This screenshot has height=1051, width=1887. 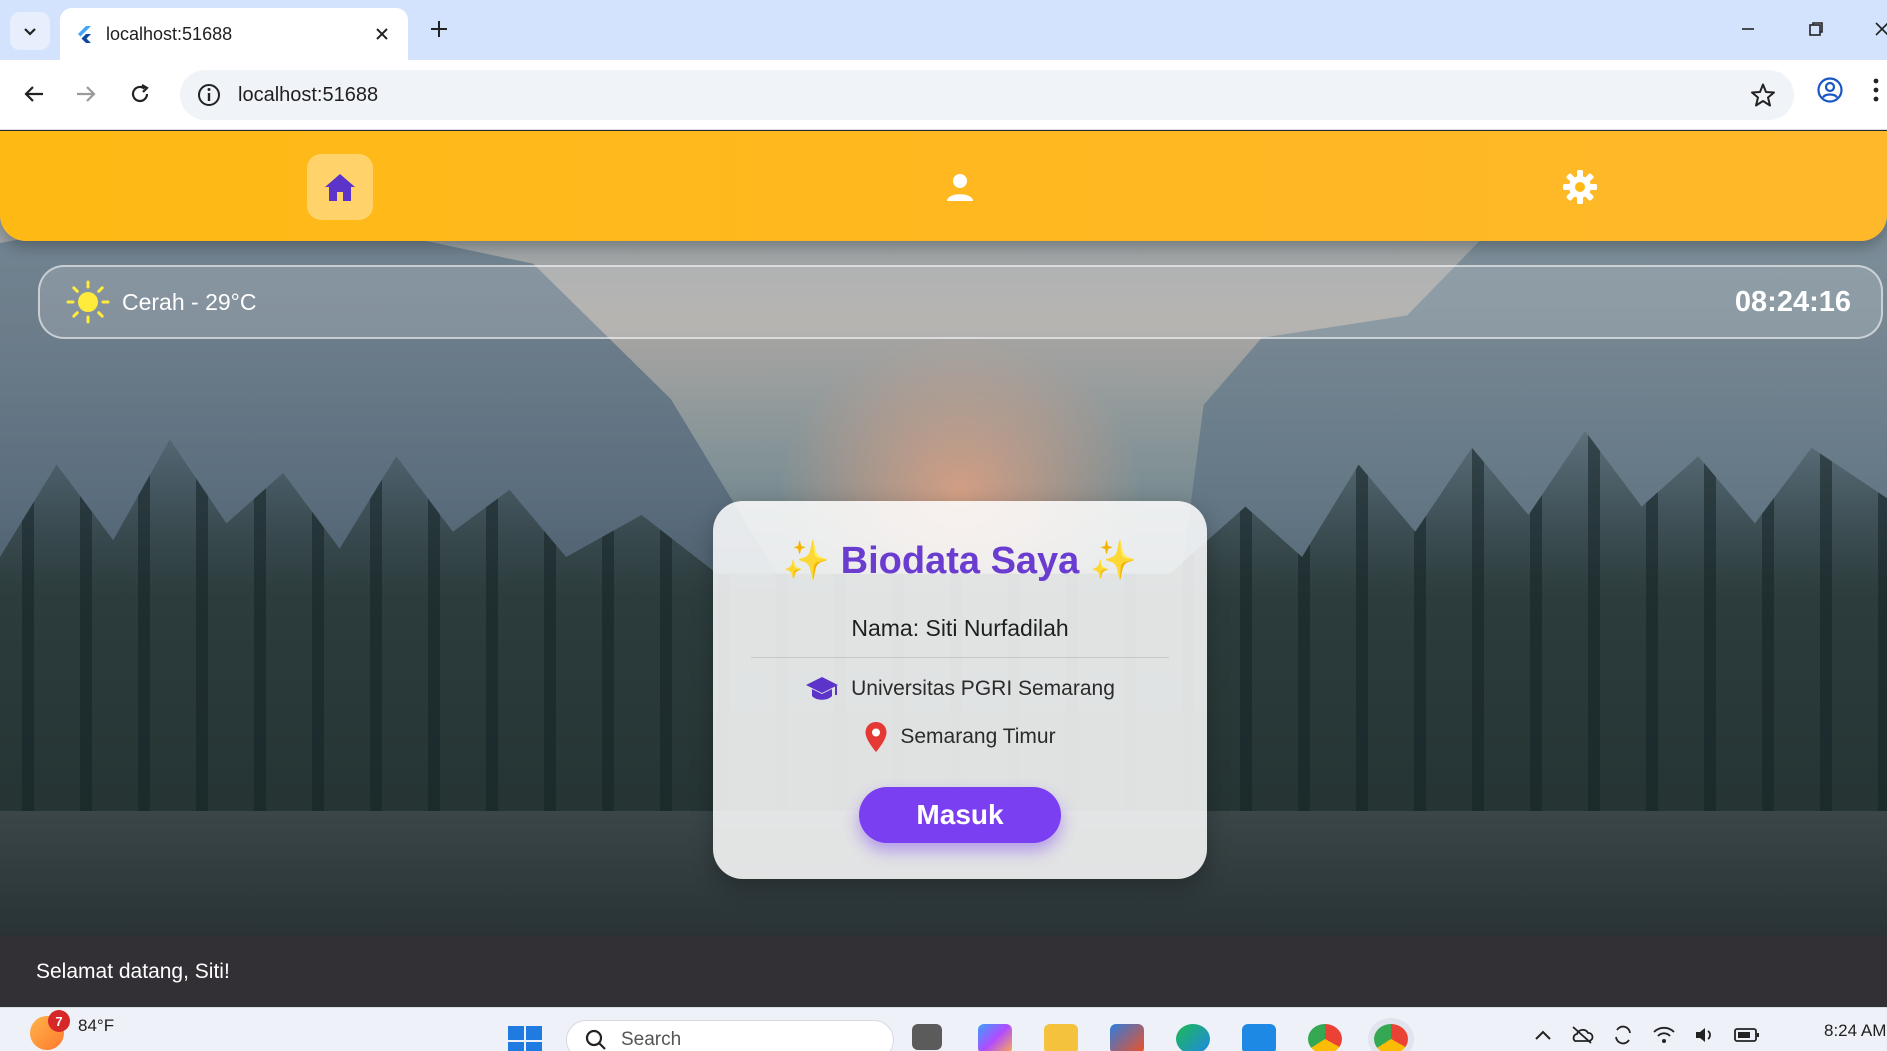 I want to click on browser-tab-active: localhost:51688, so click(x=234, y=34).